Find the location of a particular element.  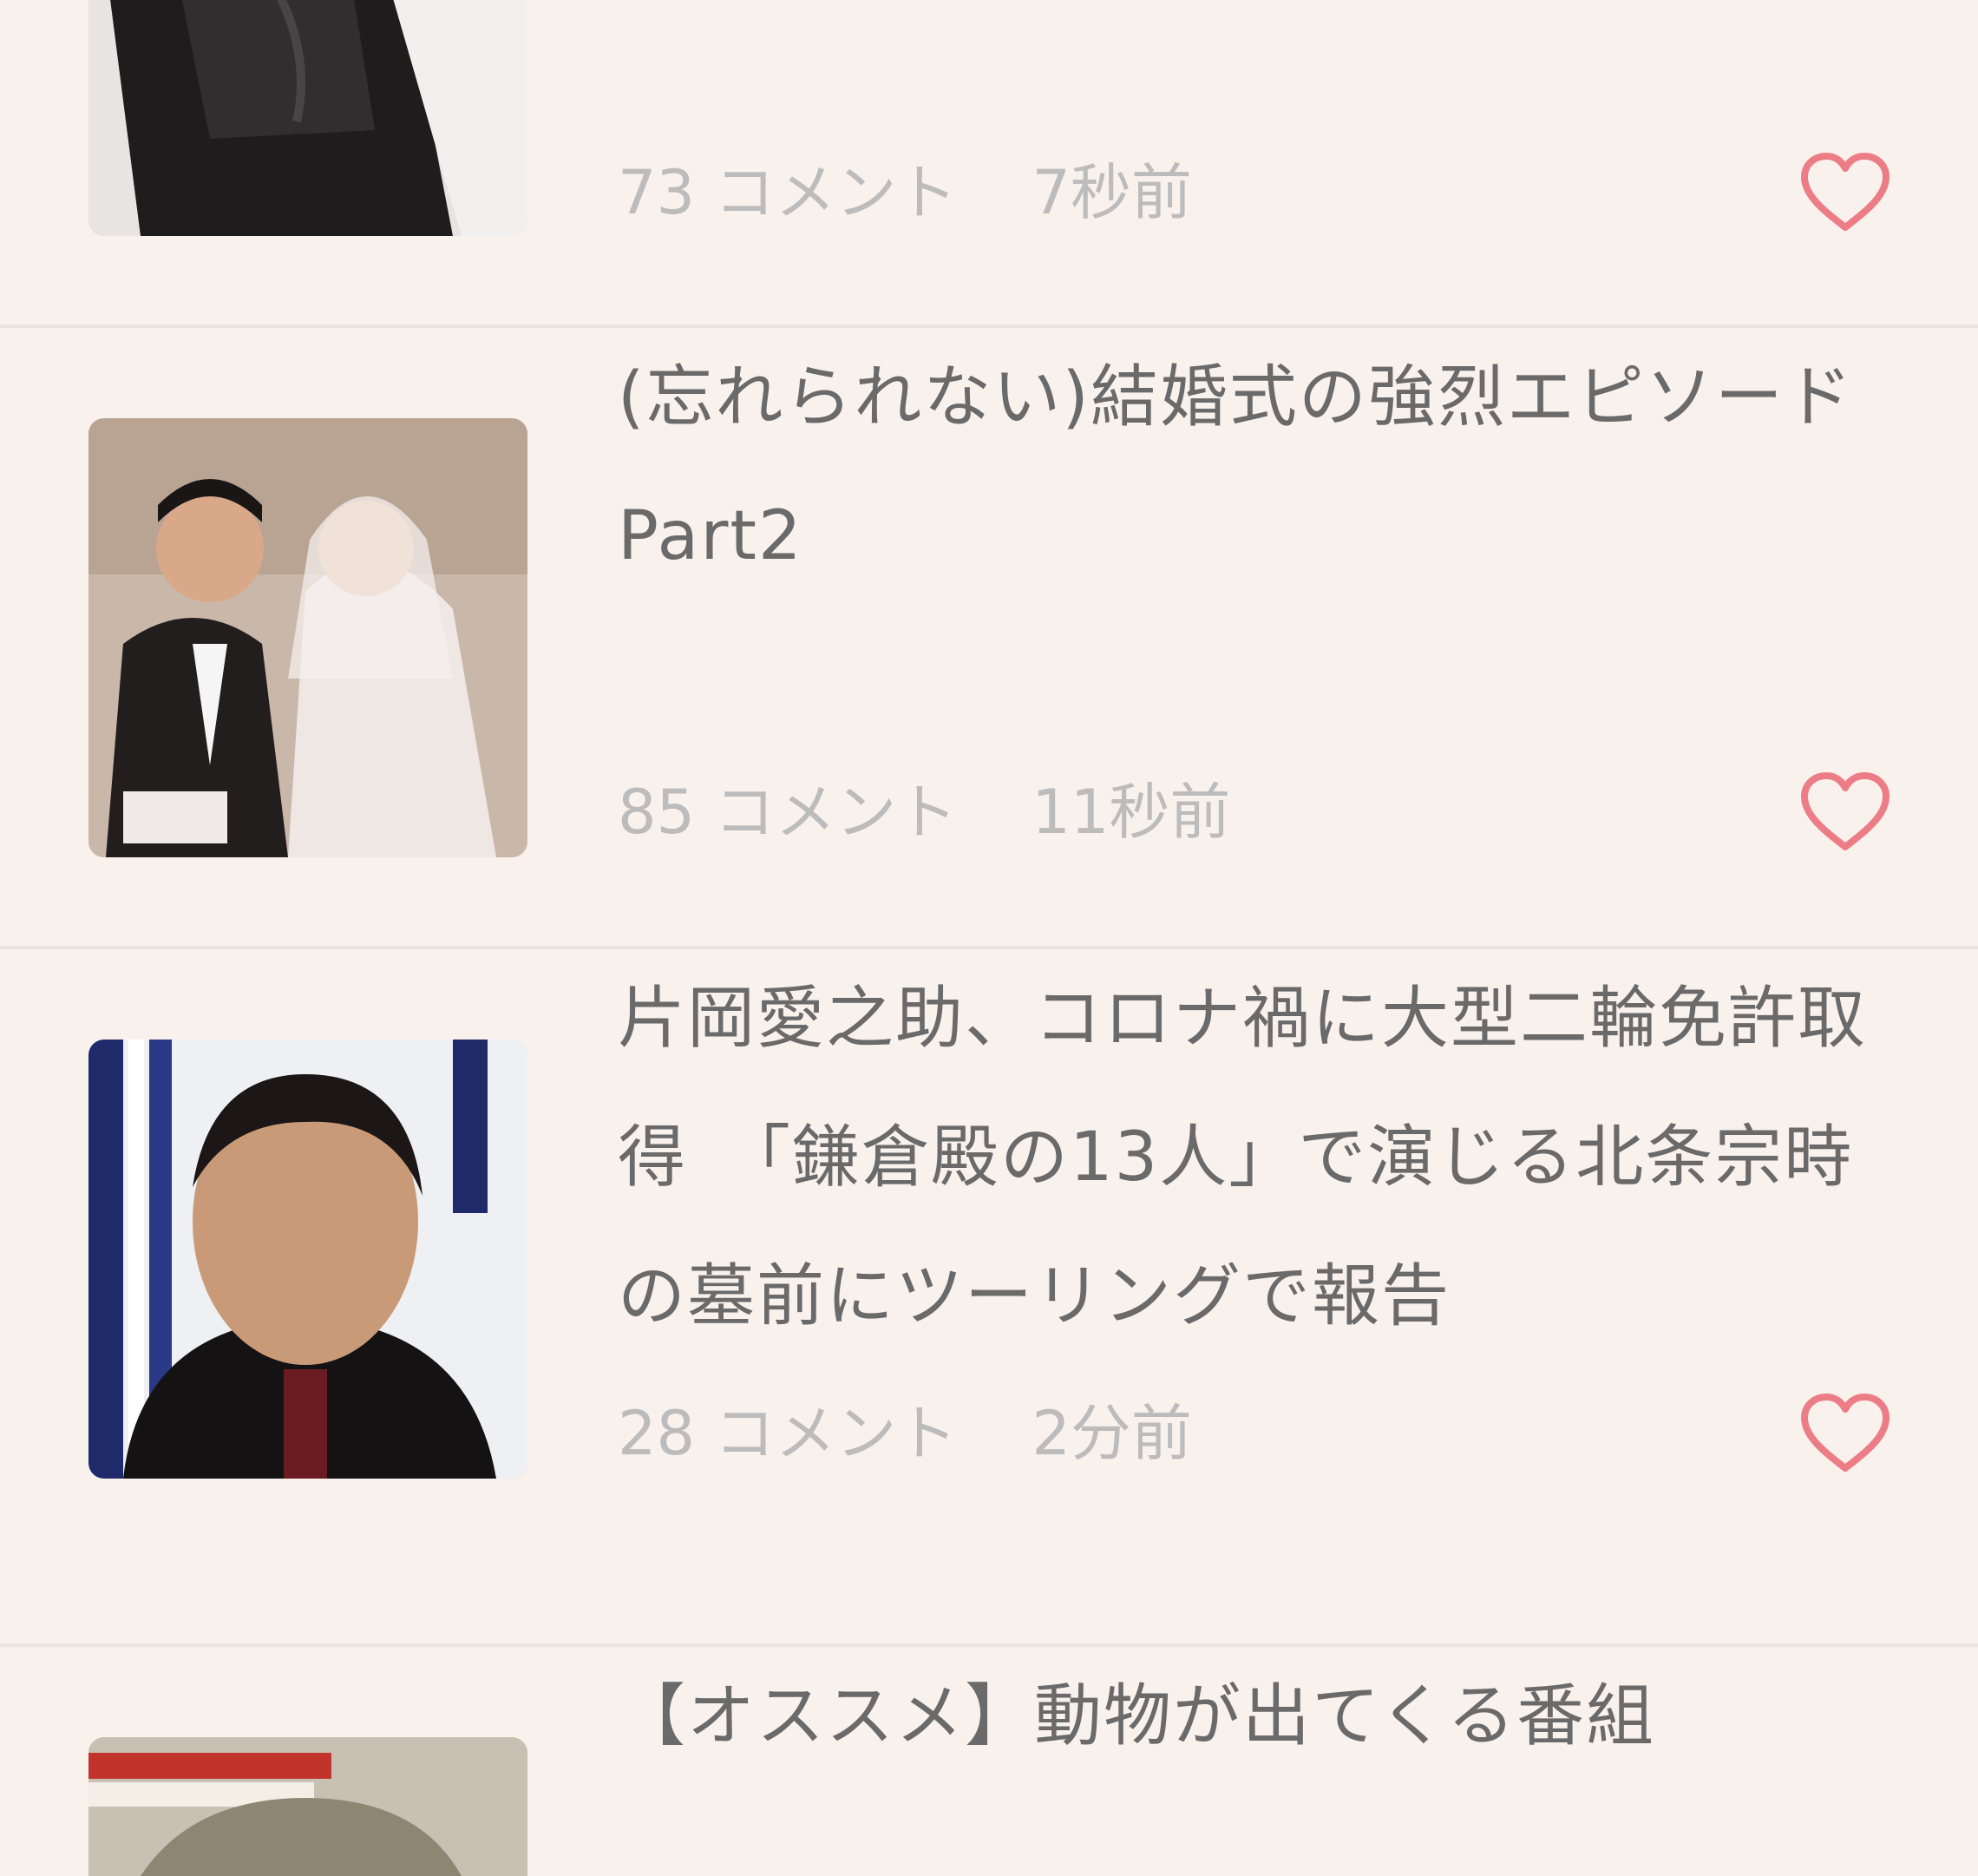

posted-time: 7秒前 is located at coordinates (1112, 193).